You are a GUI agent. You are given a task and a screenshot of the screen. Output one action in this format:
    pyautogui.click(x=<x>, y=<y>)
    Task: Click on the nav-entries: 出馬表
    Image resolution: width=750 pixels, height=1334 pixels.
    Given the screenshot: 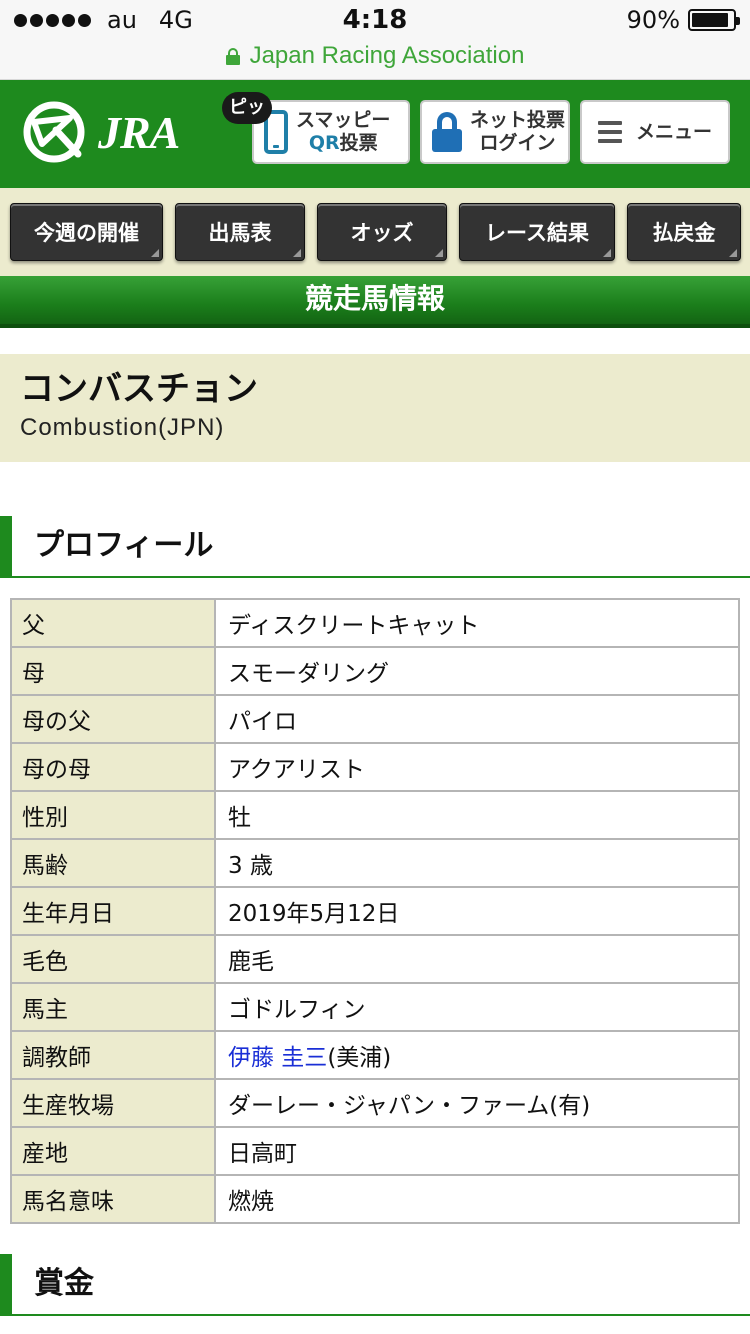 What is the action you would take?
    pyautogui.click(x=240, y=232)
    